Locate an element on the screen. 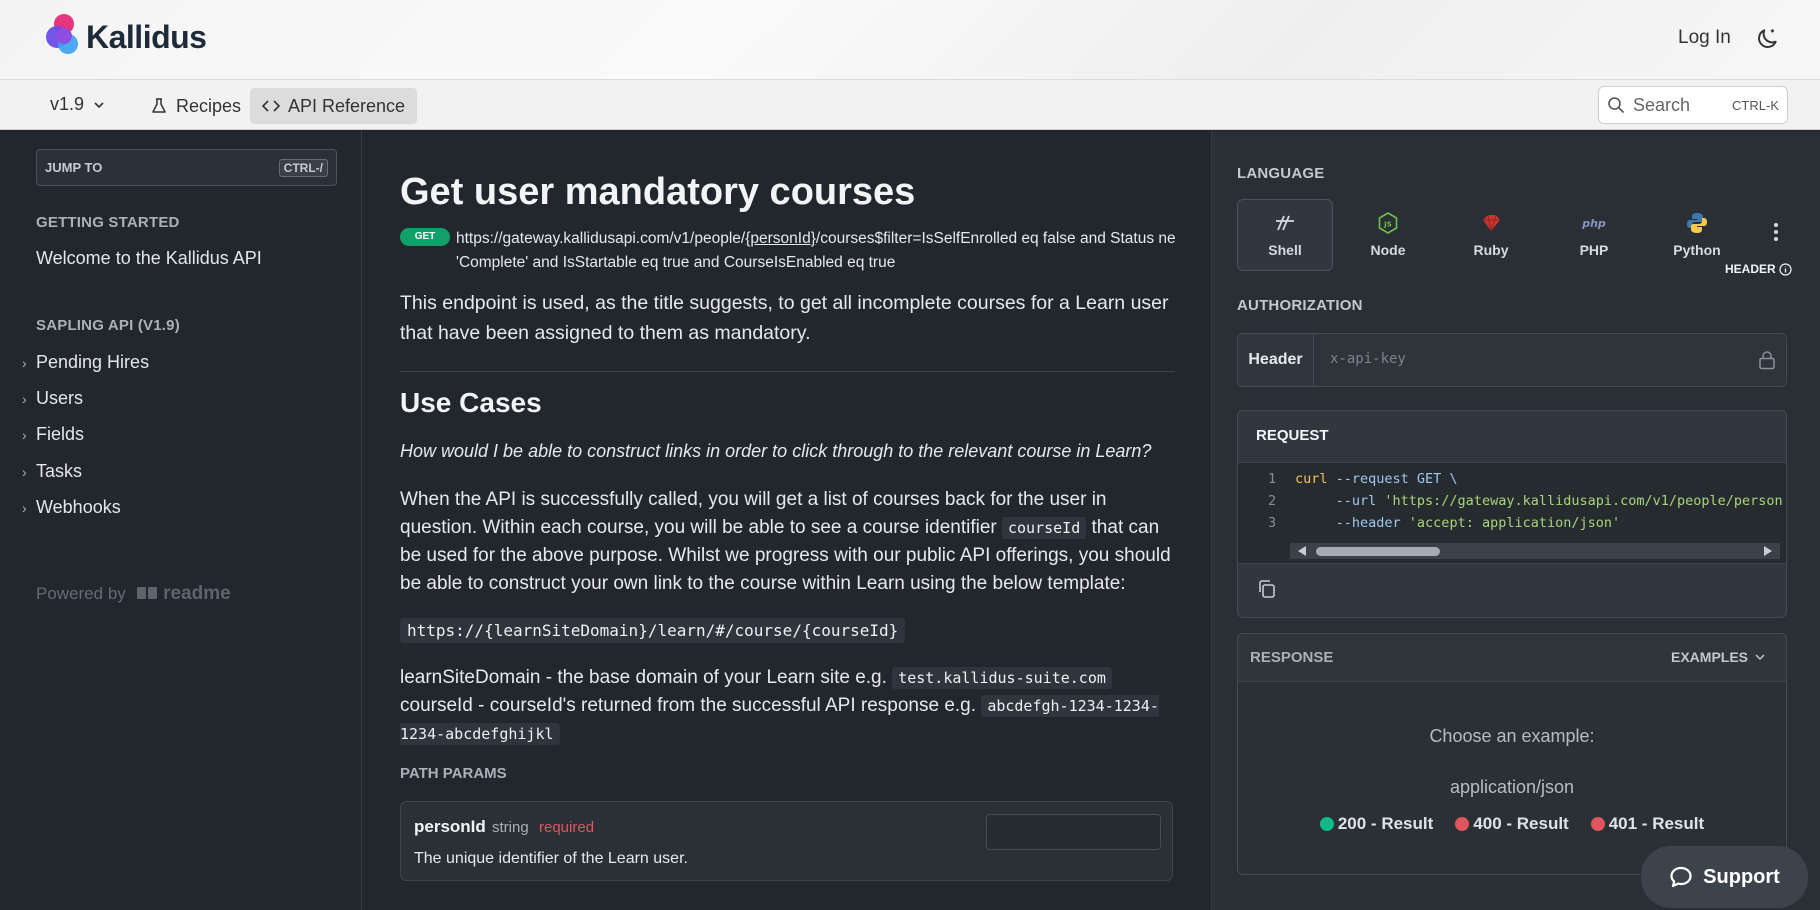  sidebar-item-users: › Users is located at coordinates (52, 398).